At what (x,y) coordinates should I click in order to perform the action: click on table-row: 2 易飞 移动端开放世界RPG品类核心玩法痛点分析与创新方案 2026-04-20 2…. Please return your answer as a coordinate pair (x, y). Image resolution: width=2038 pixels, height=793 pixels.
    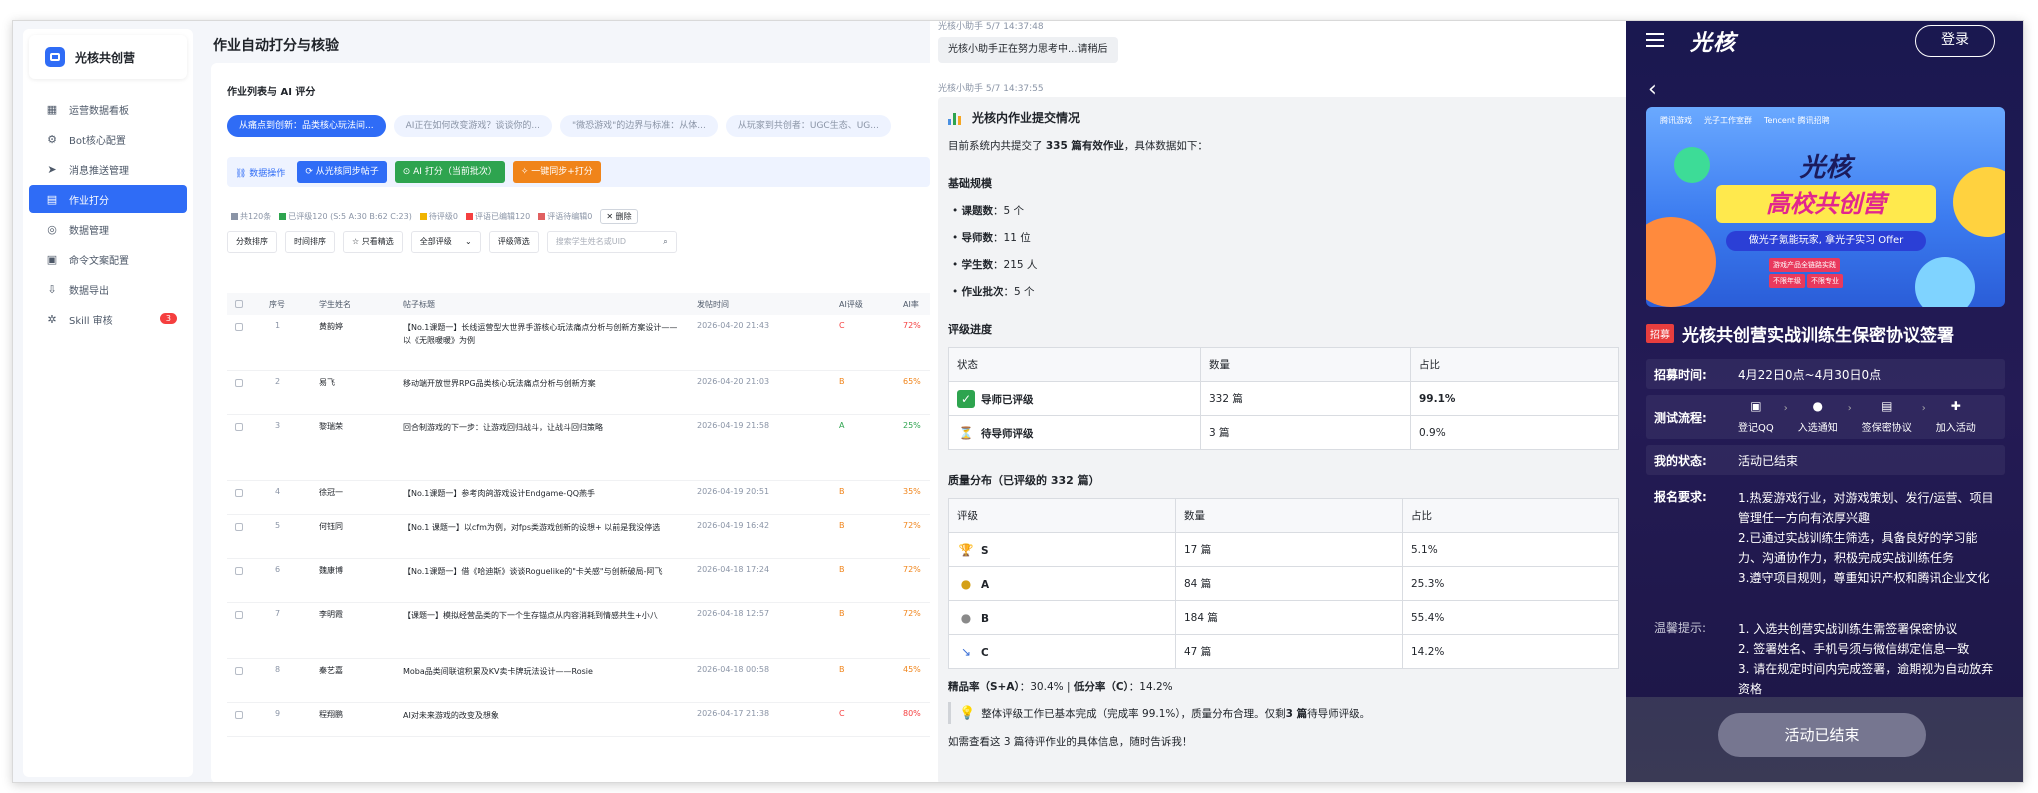
    Looking at the image, I should click on (578, 393).